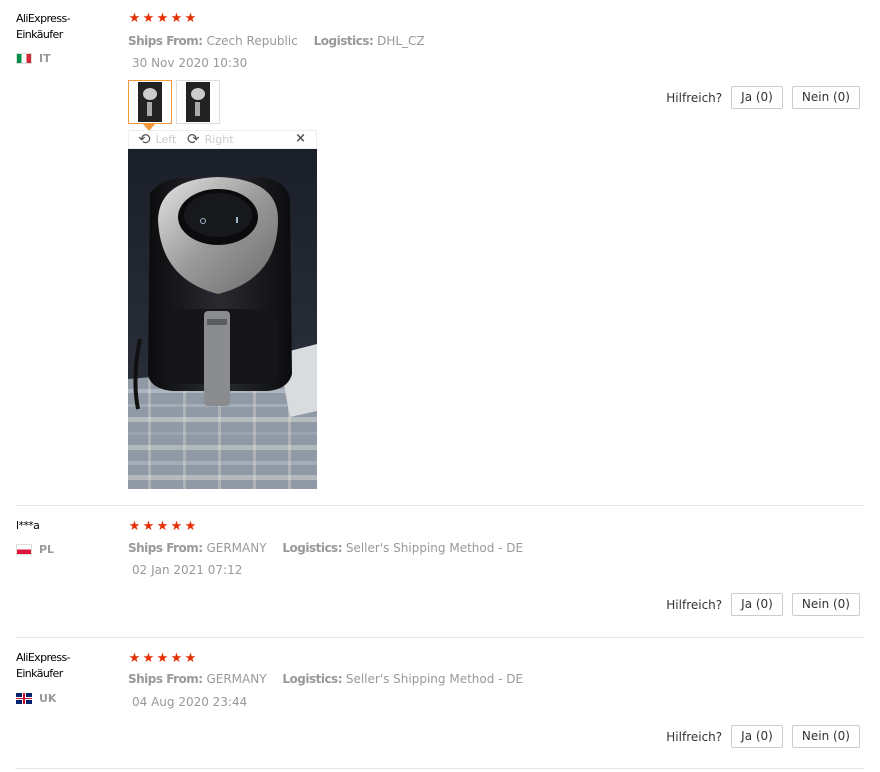  Describe the element at coordinates (401, 41) in the screenshot. I see `logistics-value: DHL_CZ` at that location.